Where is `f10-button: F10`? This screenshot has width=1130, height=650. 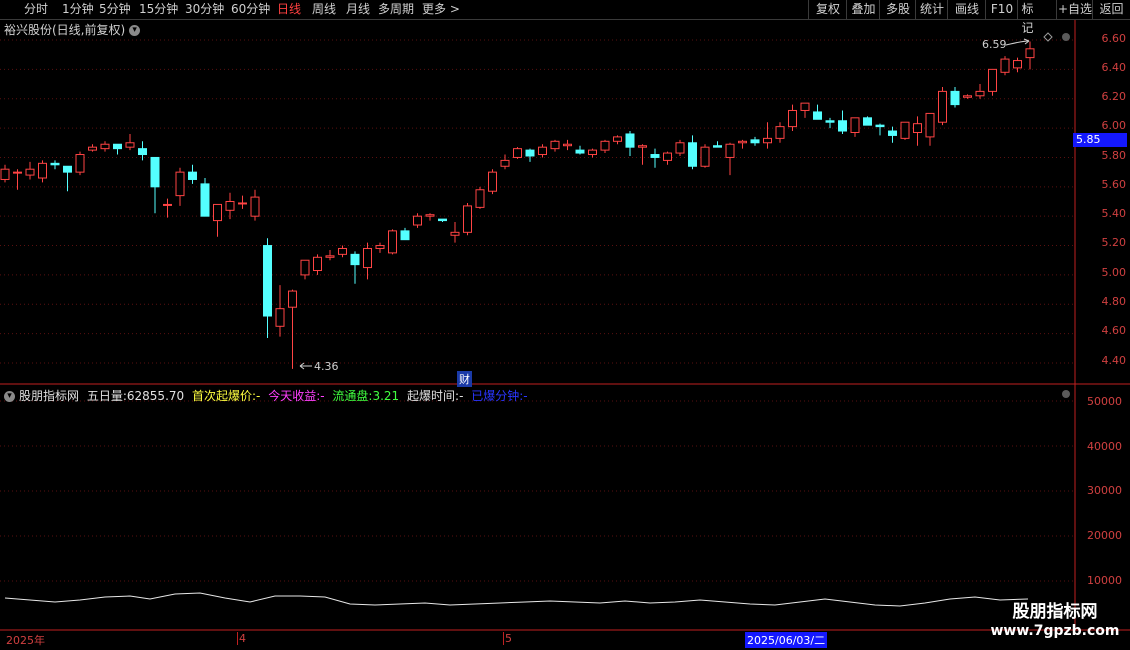
f10-button: F10 is located at coordinates (1001, 9).